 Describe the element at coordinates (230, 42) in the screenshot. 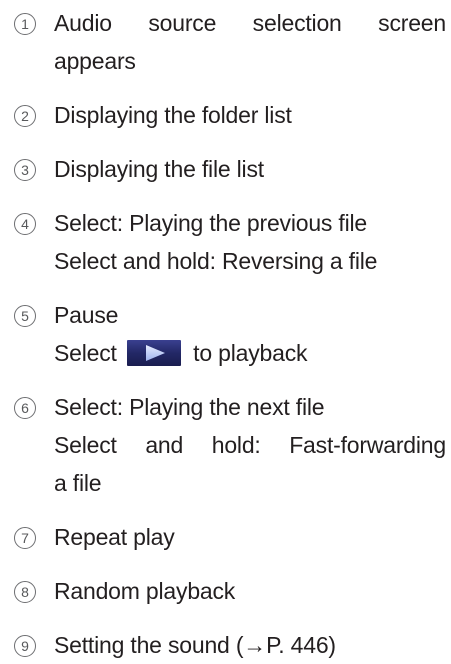

I see `list-item-1: 1 Audio source selection screen appears` at that location.